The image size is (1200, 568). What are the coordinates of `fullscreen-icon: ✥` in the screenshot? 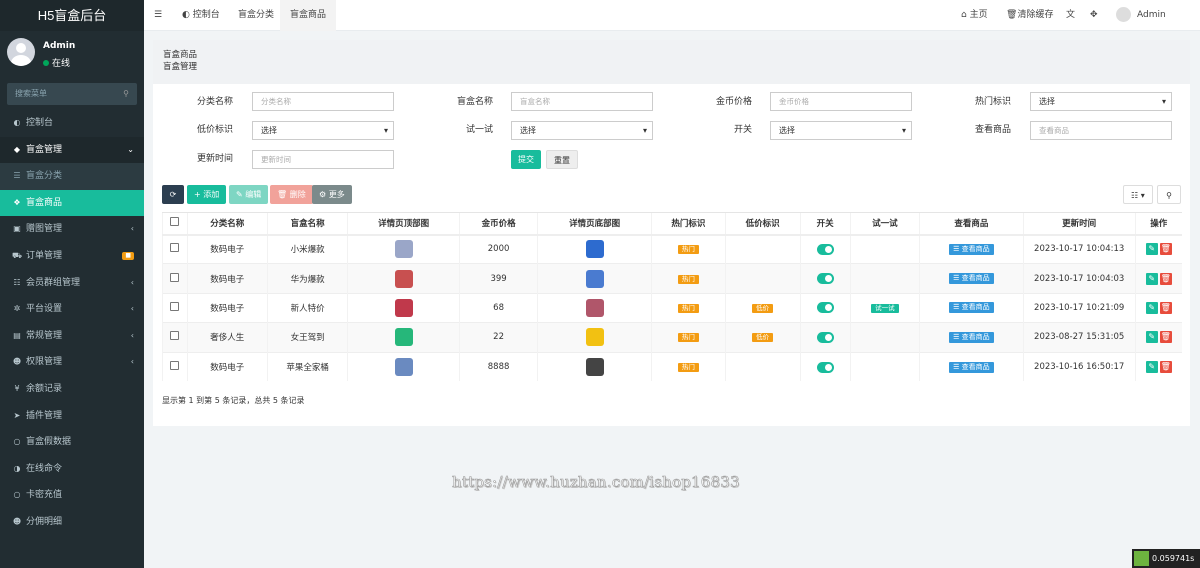 It's located at (1094, 15).